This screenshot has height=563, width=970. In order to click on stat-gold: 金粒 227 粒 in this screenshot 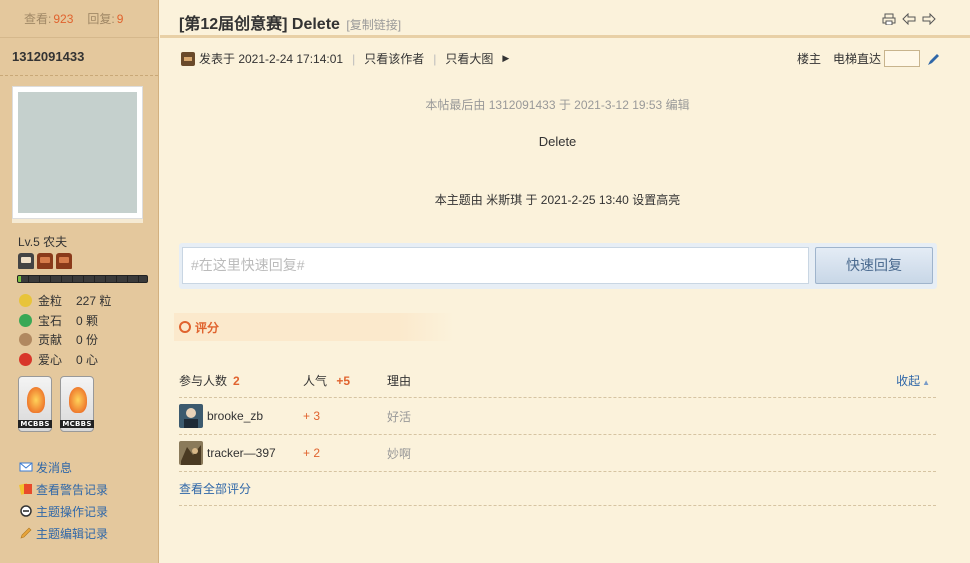, I will do `click(65, 301)`.